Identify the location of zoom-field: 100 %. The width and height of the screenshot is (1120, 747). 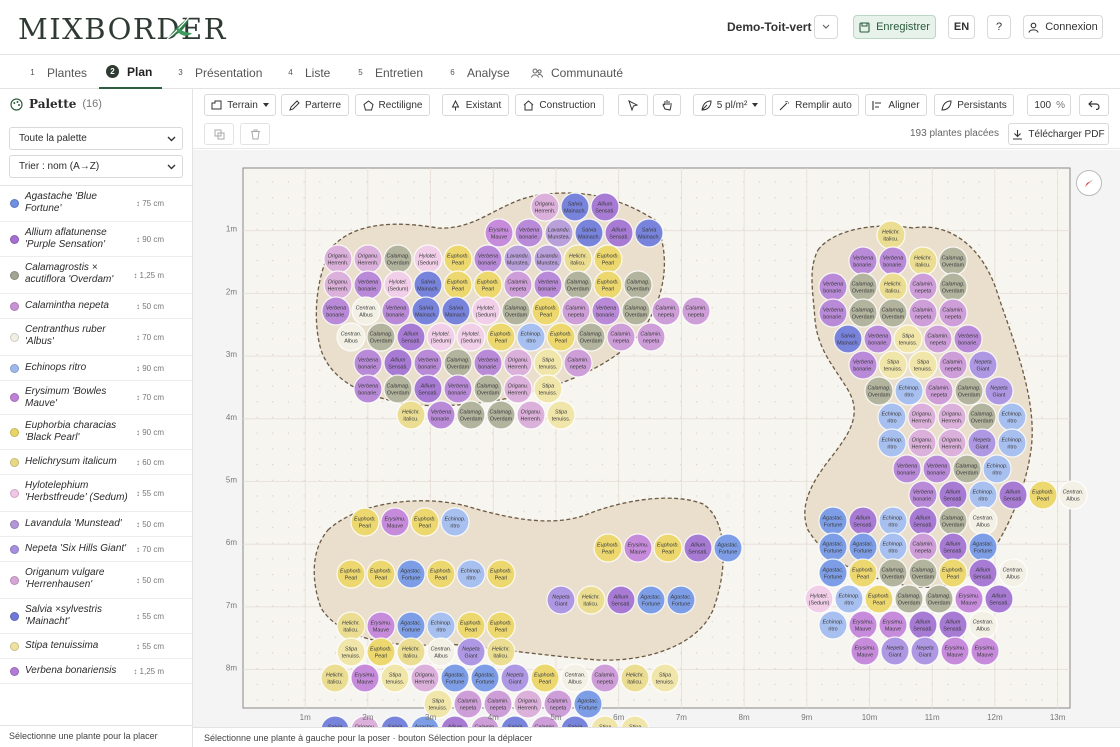
(1049, 105).